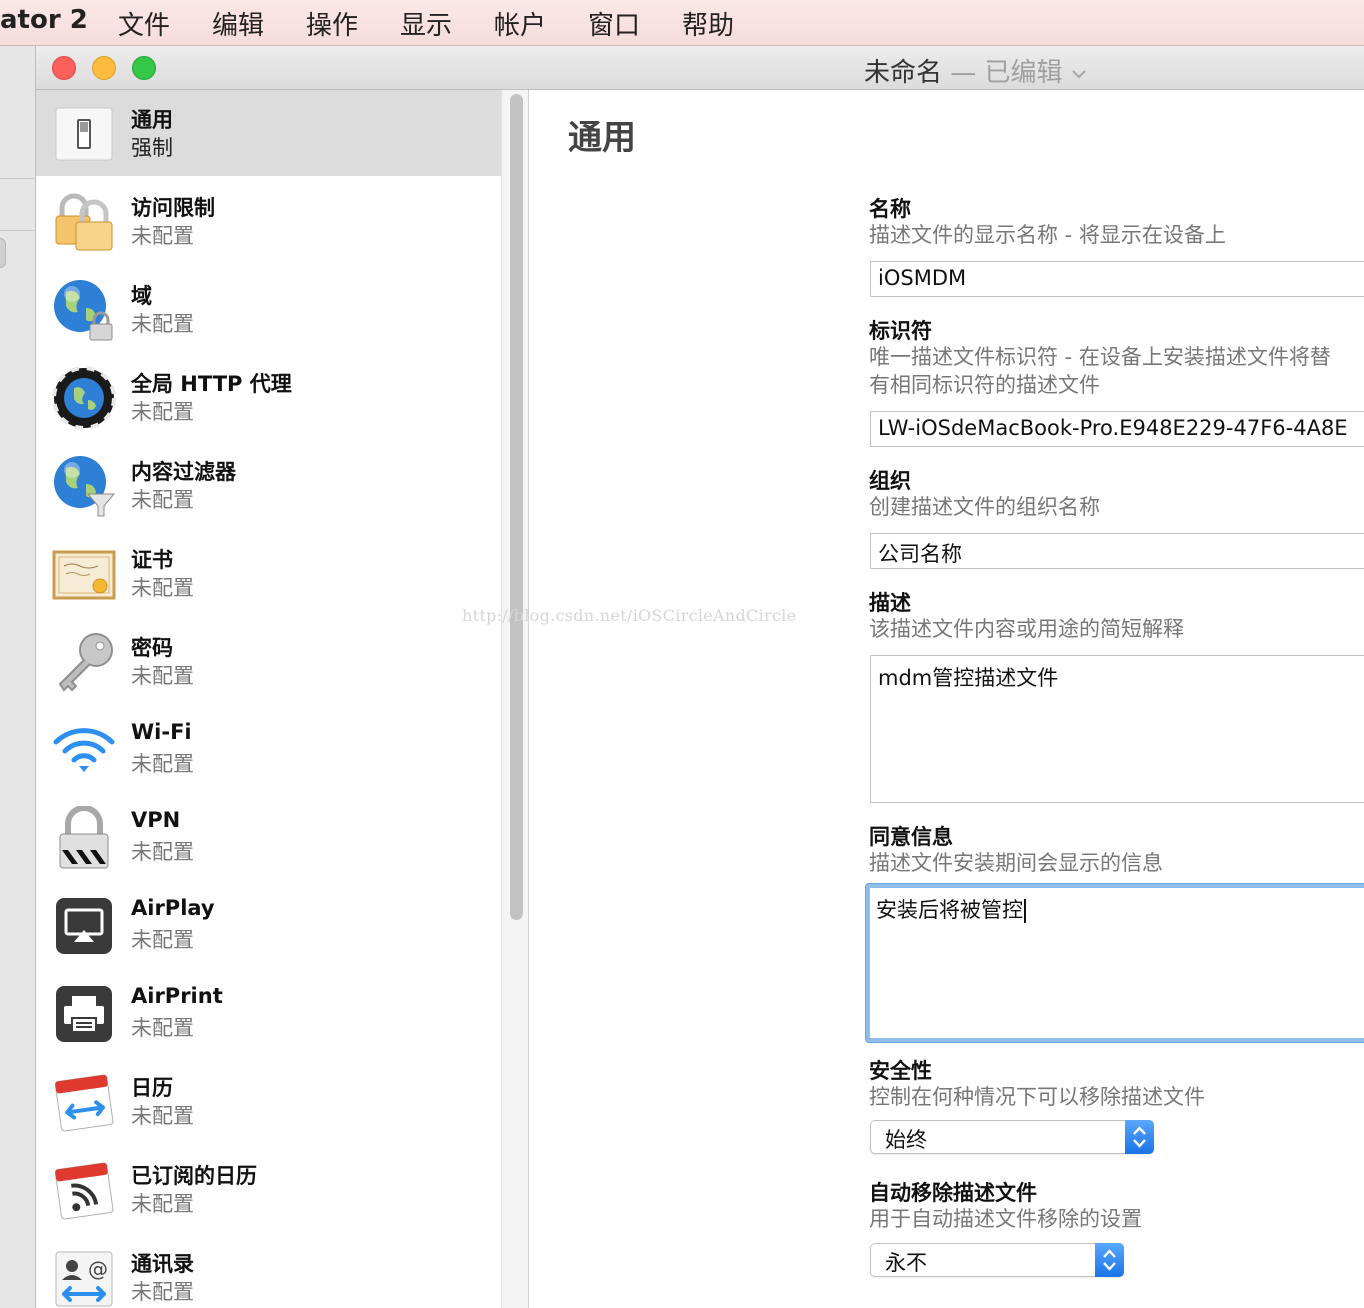  I want to click on sidebar-item-http-proxy: 全局 HTTP 代理 未配置, so click(268, 397).